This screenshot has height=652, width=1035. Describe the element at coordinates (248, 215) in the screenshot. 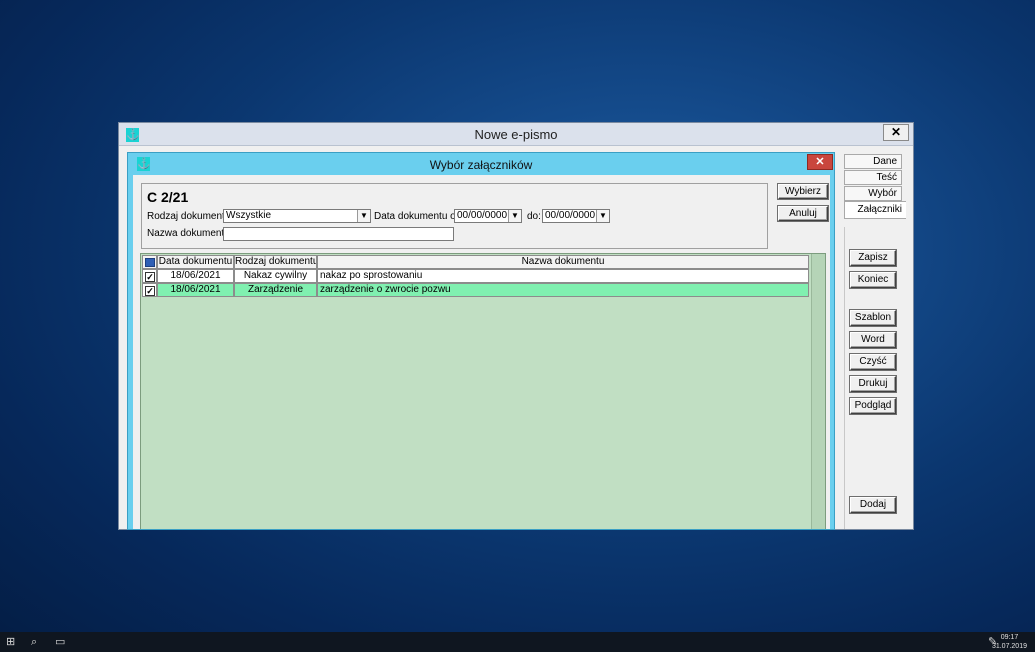

I see `doc-type-value: Wszystkie` at that location.